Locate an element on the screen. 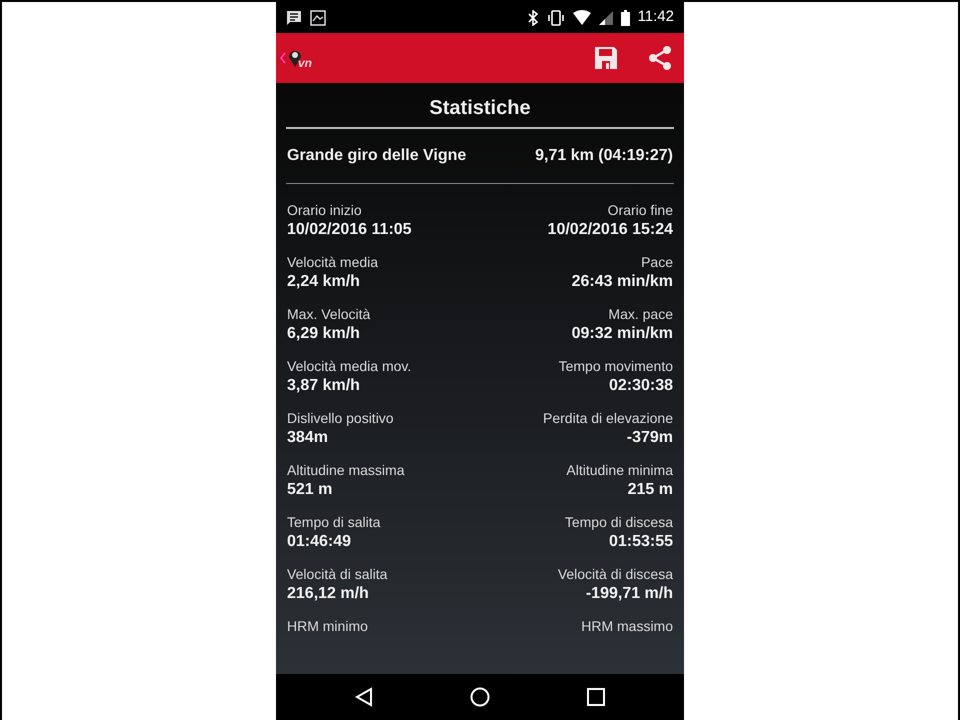 The width and height of the screenshot is (960, 720). stat-value: 01:53:55 is located at coordinates (640, 542).